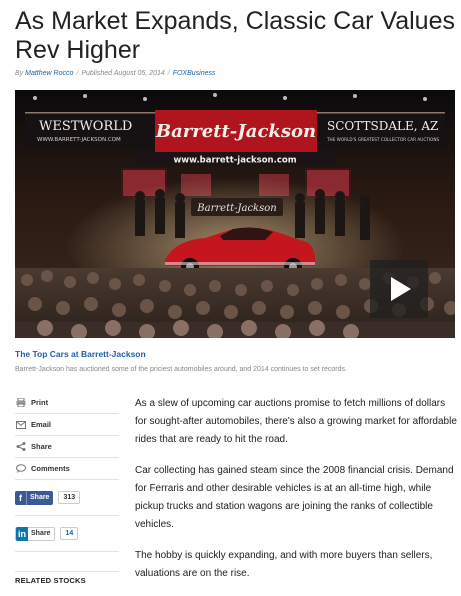 Image resolution: width=461 pixels, height=596 pixels. I want to click on share-label: Share, so click(41, 446).